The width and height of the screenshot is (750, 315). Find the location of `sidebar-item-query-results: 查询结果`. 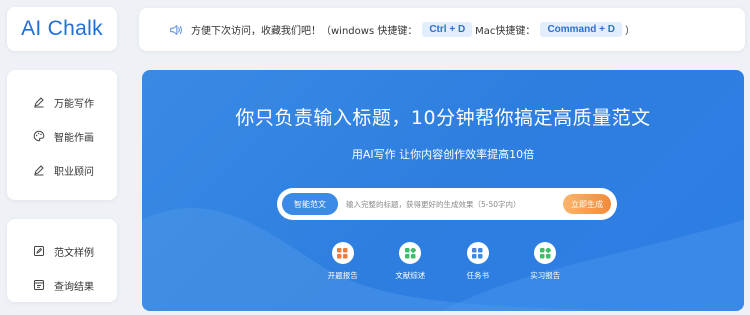

sidebar-item-query-results: 查询结果 is located at coordinates (62, 285).